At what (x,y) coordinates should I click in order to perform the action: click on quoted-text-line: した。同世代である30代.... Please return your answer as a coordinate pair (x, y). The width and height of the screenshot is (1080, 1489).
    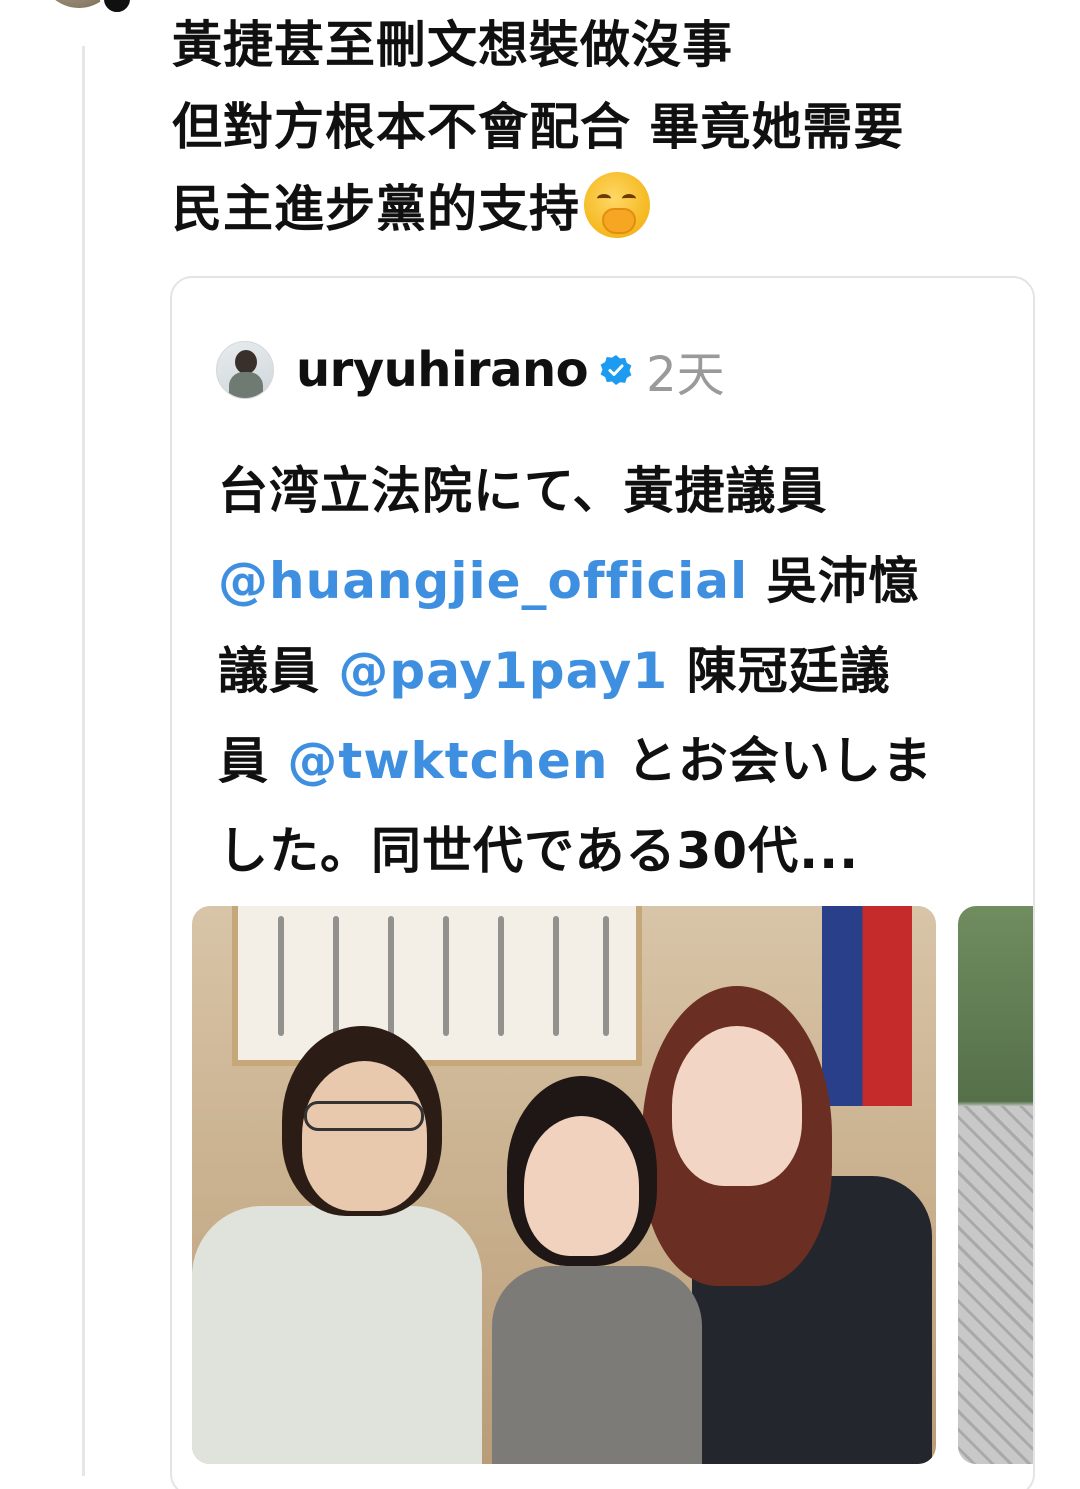
    Looking at the image, I should click on (539, 851).